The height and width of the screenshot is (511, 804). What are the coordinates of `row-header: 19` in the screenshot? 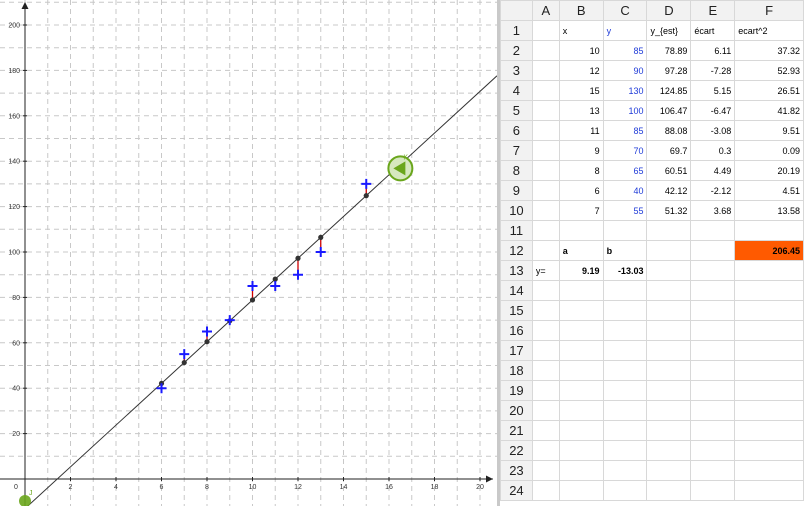 It's located at (516, 390).